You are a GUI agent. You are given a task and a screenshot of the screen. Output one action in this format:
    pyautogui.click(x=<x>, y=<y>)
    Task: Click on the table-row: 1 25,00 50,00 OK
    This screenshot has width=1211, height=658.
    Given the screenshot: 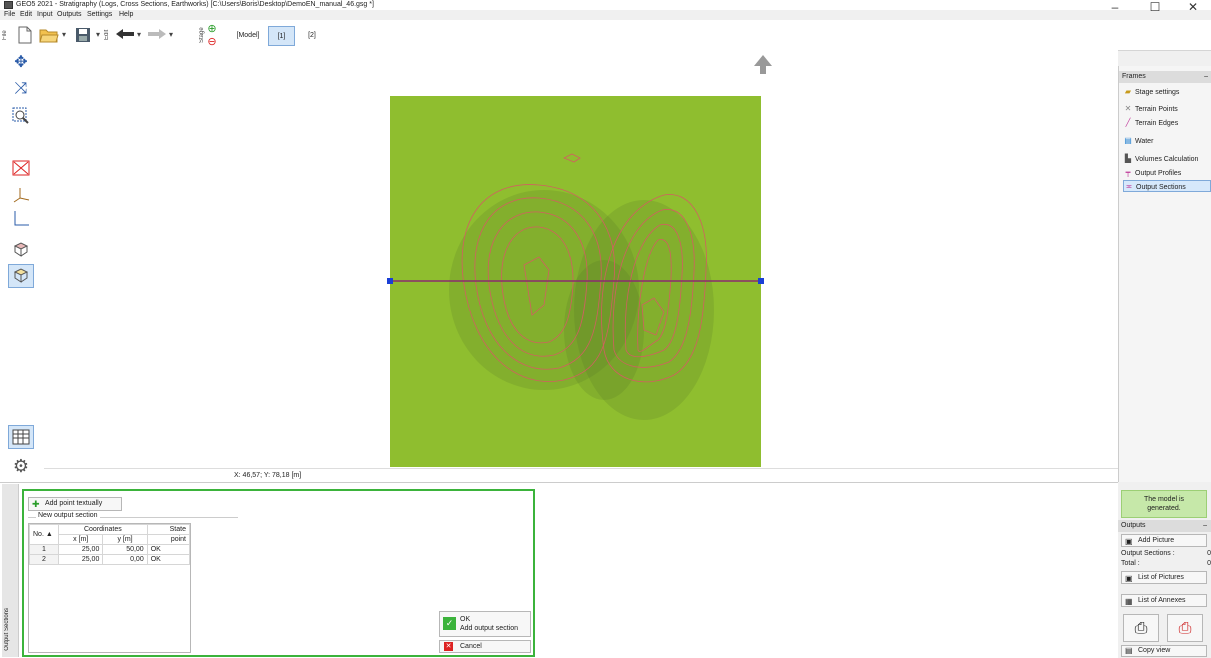 What is the action you would take?
    pyautogui.click(x=110, y=549)
    